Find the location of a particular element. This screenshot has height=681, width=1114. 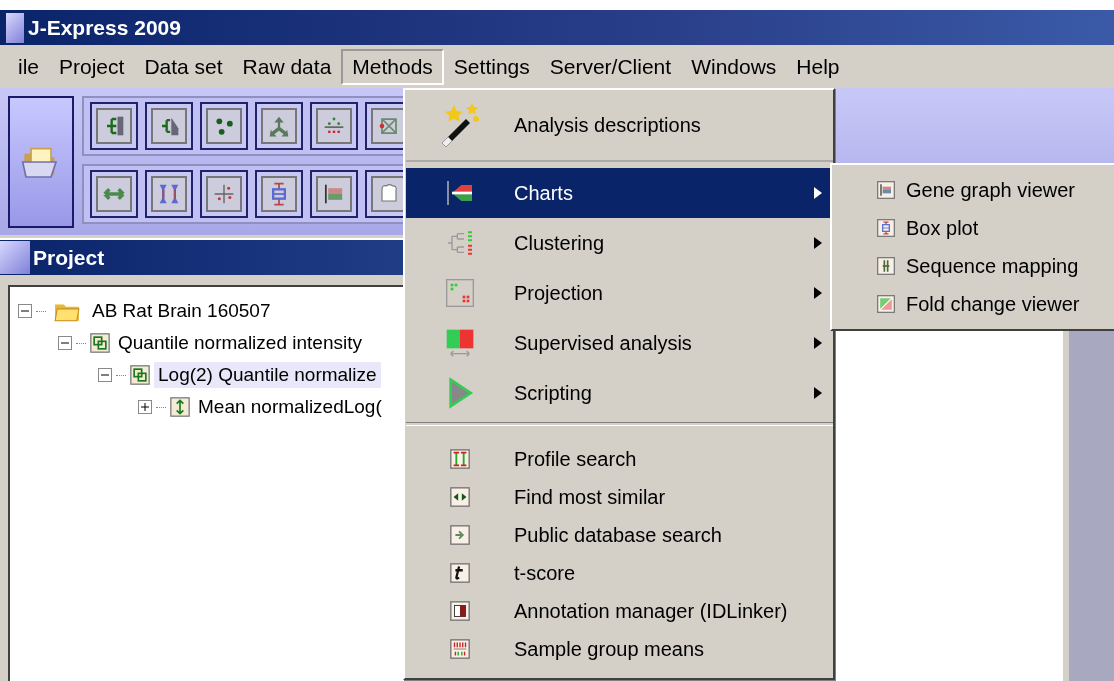

panel-icon is located at coordinates (15, 257).